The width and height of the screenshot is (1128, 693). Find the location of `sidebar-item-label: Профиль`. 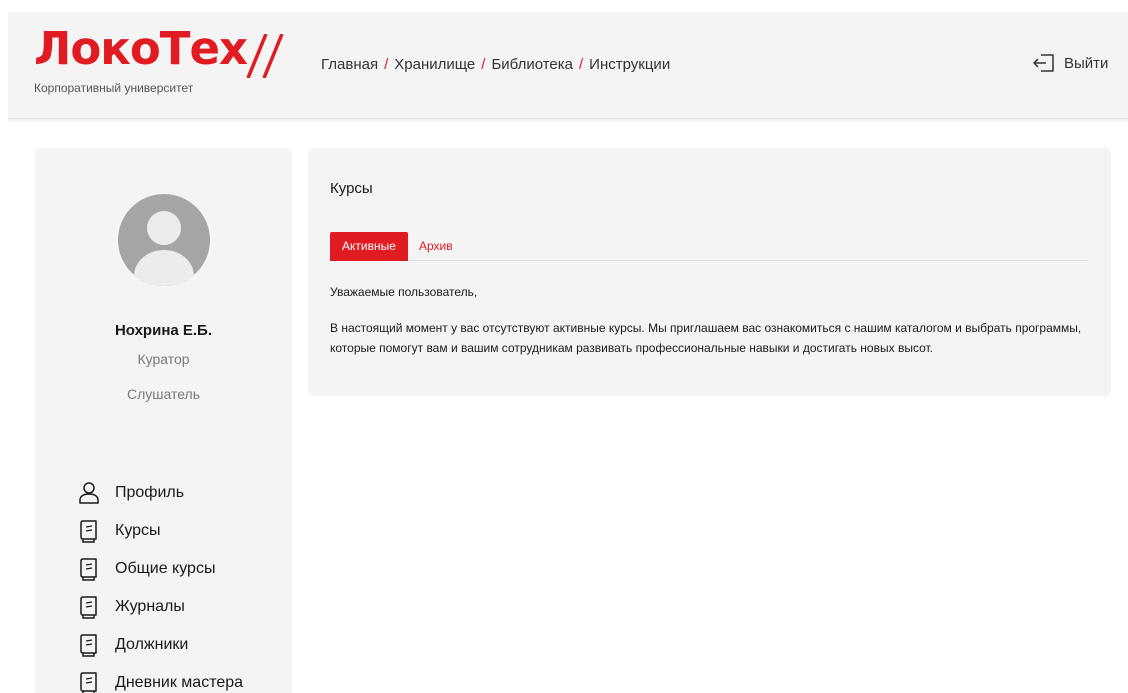

sidebar-item-label: Профиль is located at coordinates (150, 492).